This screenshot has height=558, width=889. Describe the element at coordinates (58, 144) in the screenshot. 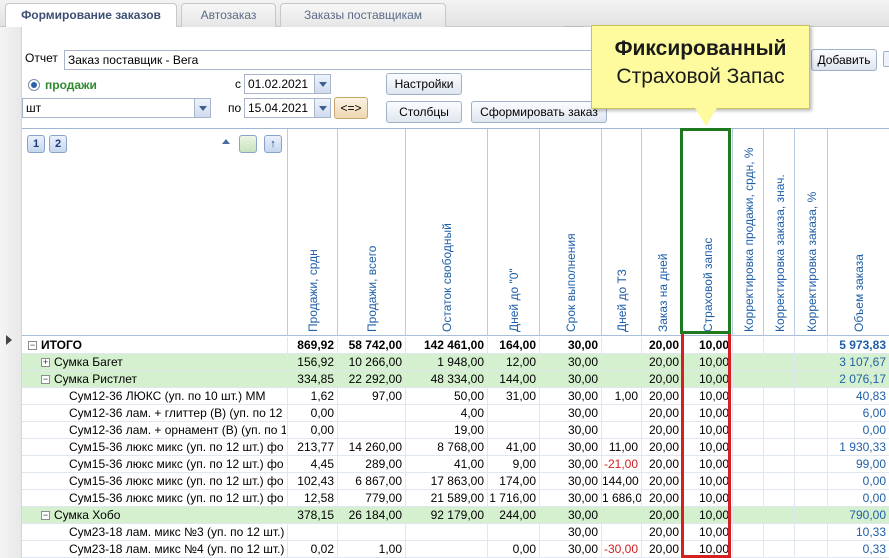

I see `group-level-2-button: 2` at that location.